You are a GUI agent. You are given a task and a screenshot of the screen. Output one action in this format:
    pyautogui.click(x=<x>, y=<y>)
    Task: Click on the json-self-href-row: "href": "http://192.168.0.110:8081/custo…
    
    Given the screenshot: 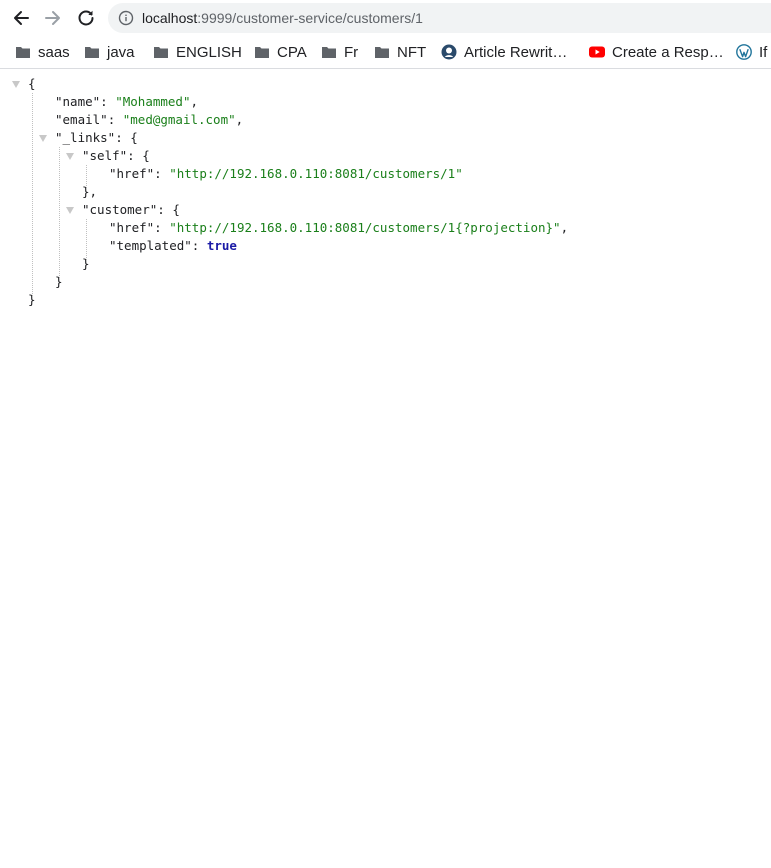 What is the action you would take?
    pyautogui.click(x=286, y=173)
    